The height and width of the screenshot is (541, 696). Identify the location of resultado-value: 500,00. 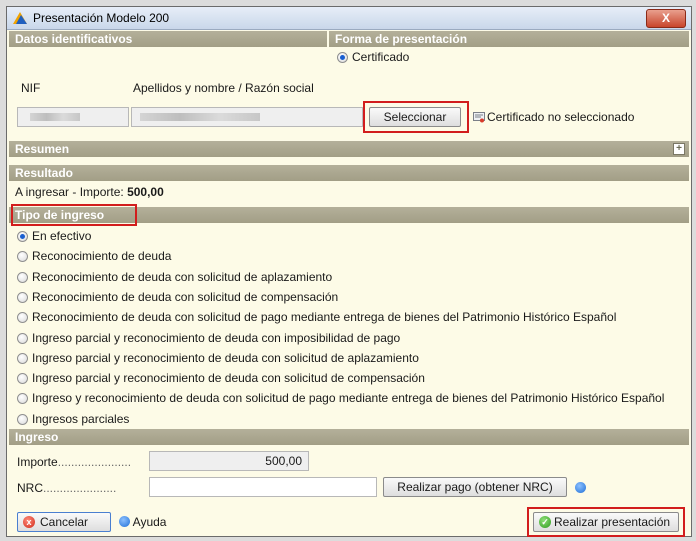
(145, 192).